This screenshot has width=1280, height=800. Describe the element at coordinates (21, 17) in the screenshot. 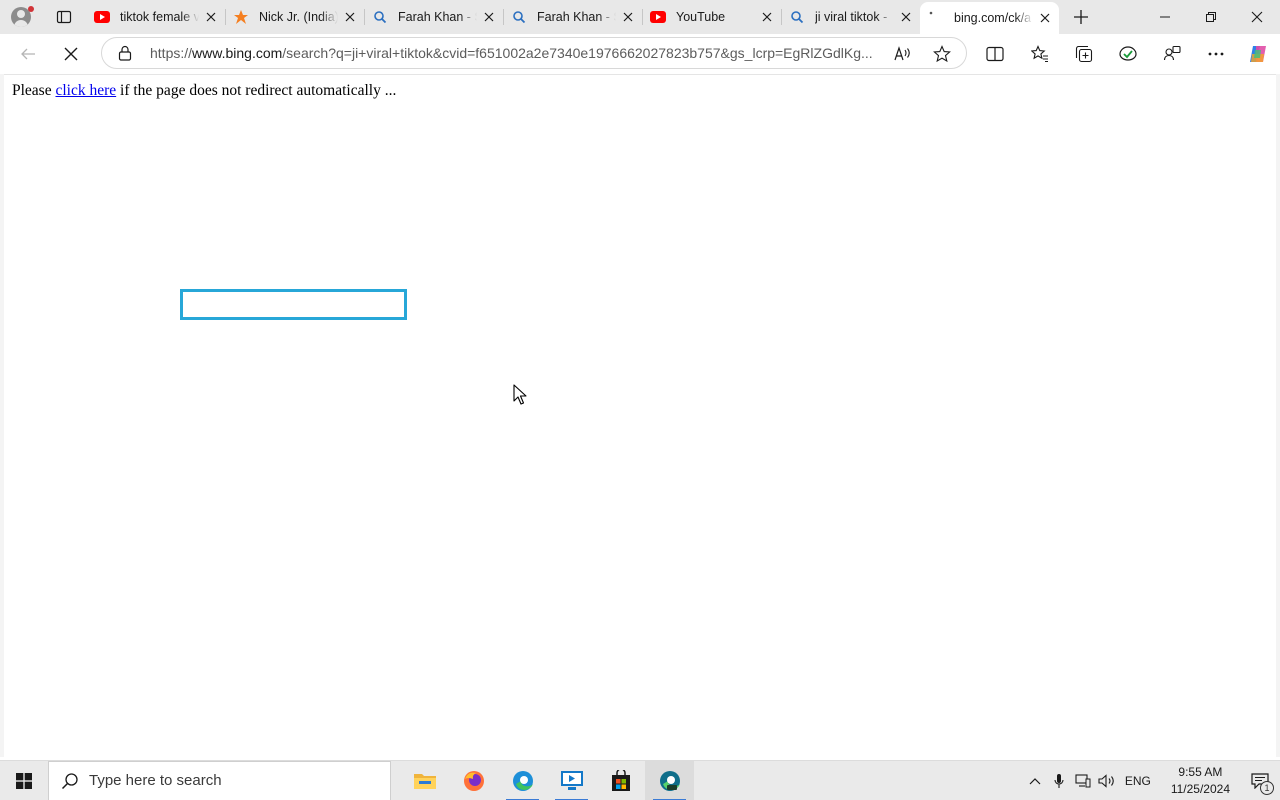

I see `profile-button` at that location.